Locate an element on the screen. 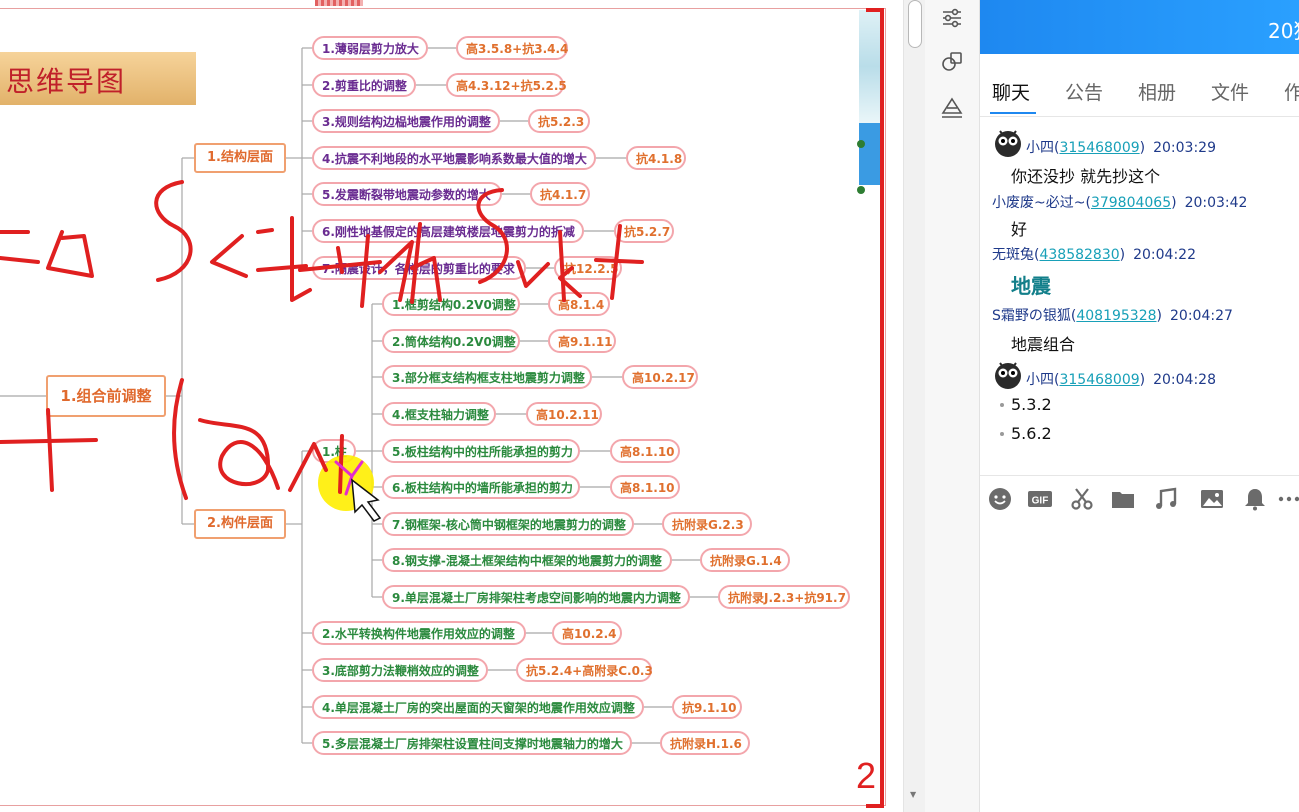  active-tab-indicator is located at coordinates (1013, 113).